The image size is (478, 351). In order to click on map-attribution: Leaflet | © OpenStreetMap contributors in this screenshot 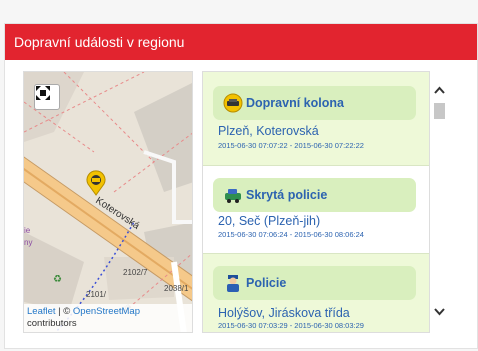, I will do `click(108, 318)`.